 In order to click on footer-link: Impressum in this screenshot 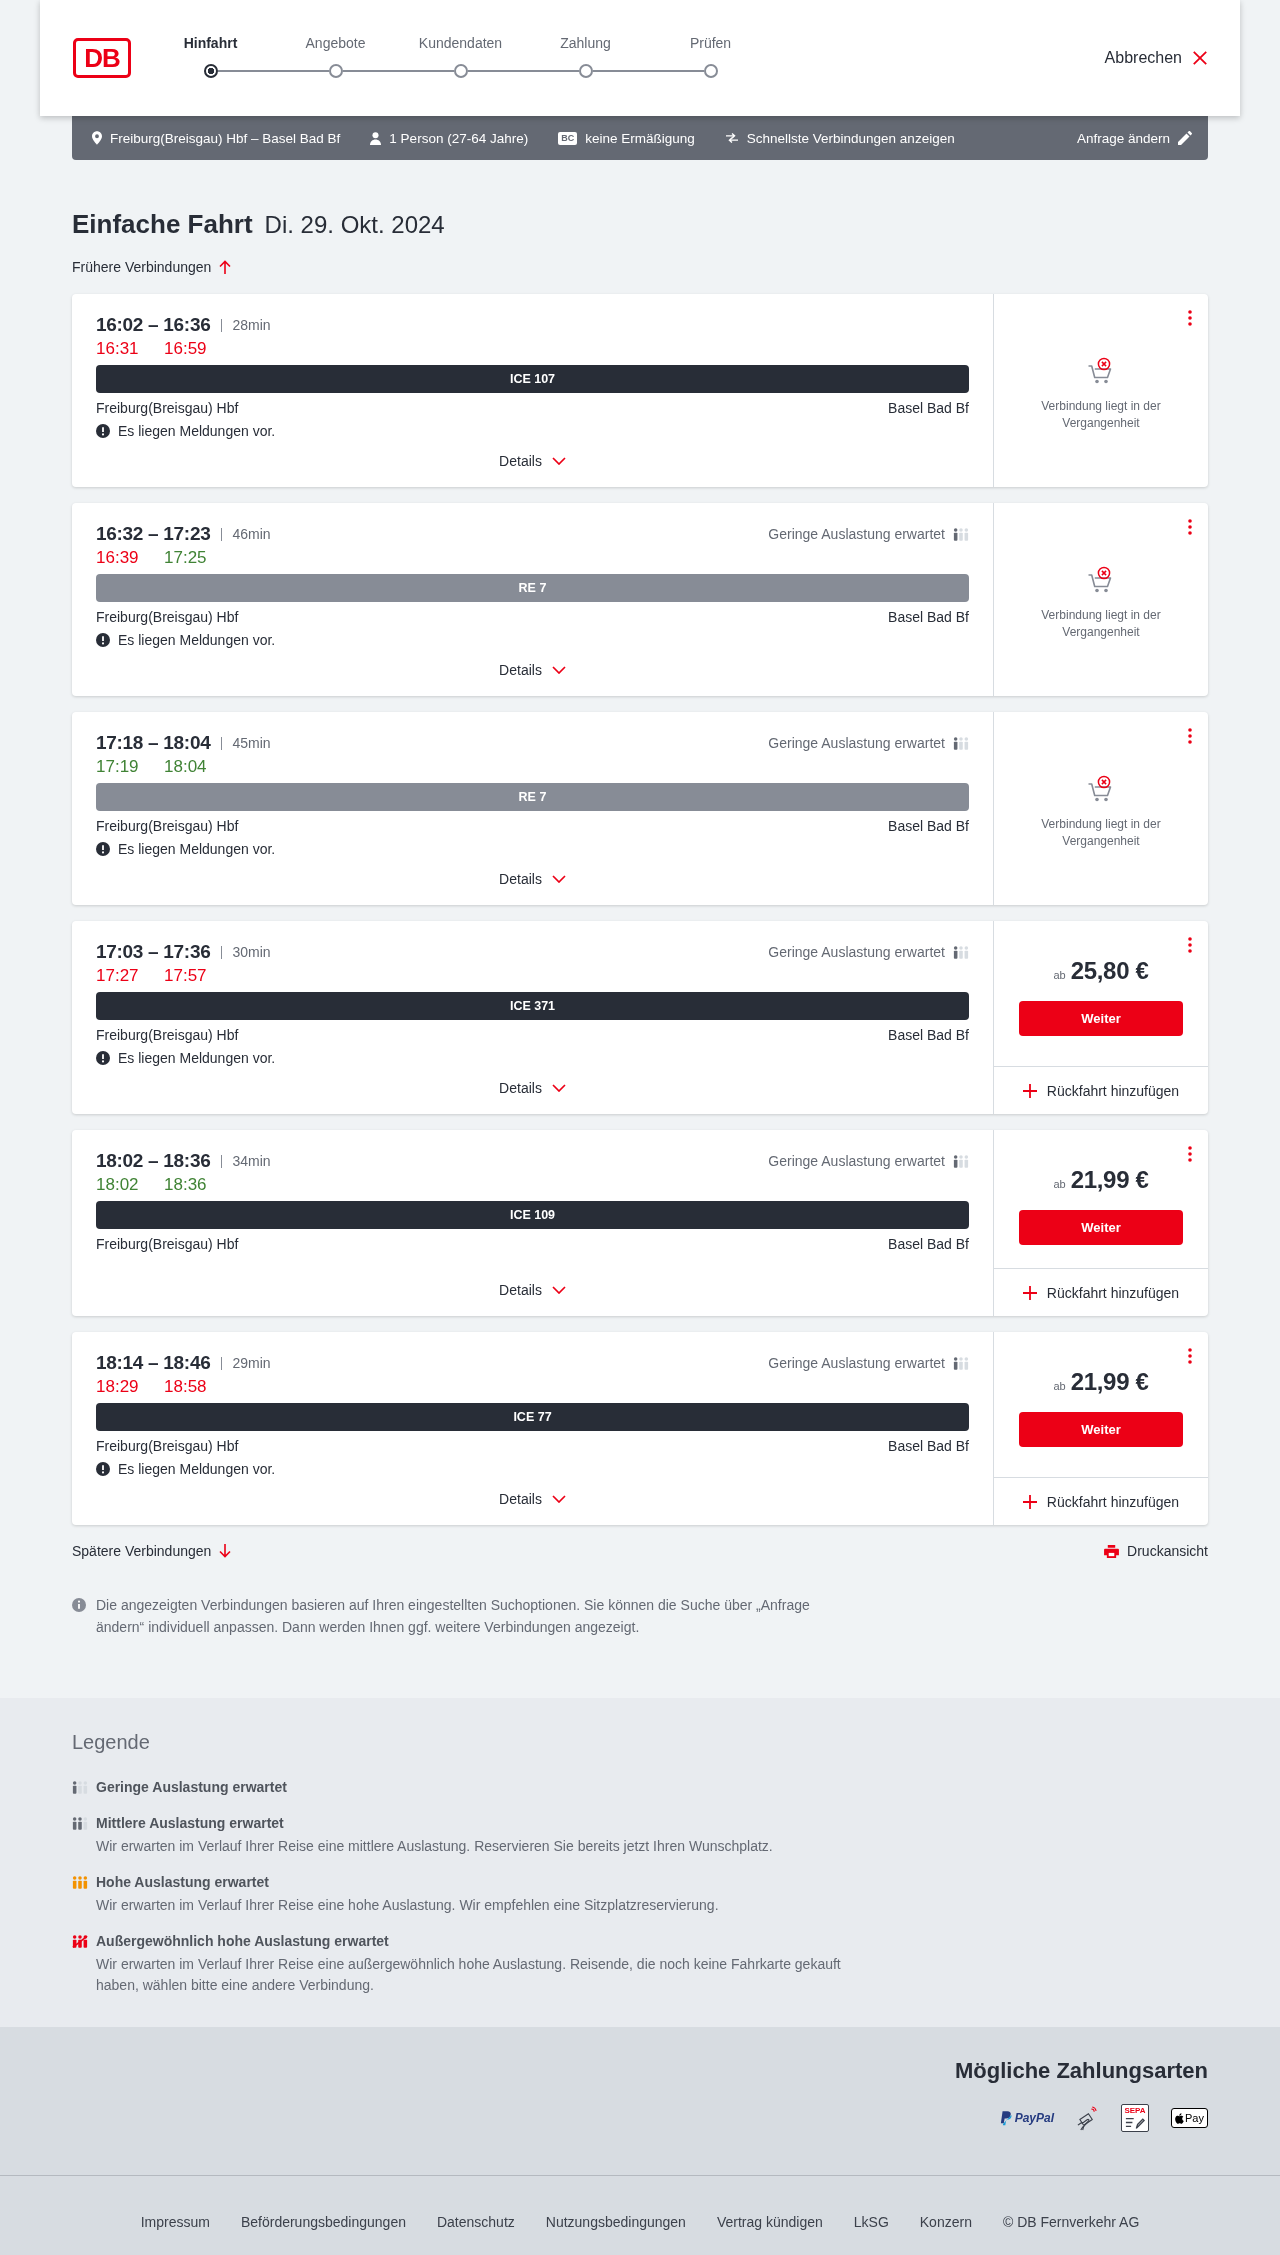, I will do `click(175, 2222)`.